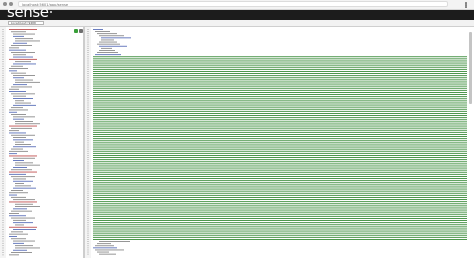 The width and height of the screenshot is (474, 258). I want to click on address-bar: localhost:5601/app/sense, so click(233, 4).